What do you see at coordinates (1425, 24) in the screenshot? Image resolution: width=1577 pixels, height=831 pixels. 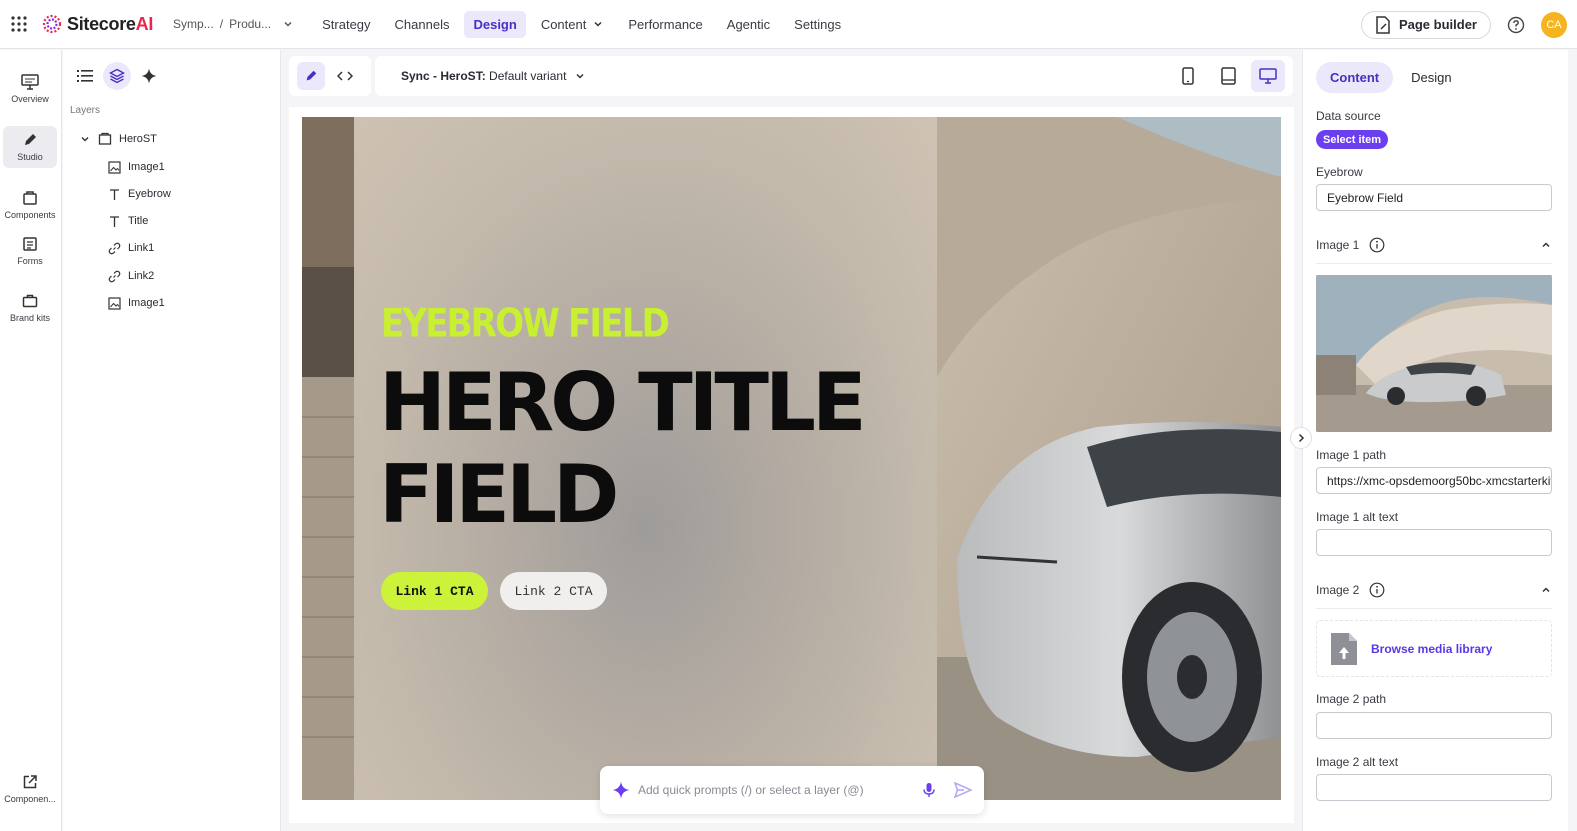 I see `page-builder-button: Page builder` at bounding box center [1425, 24].